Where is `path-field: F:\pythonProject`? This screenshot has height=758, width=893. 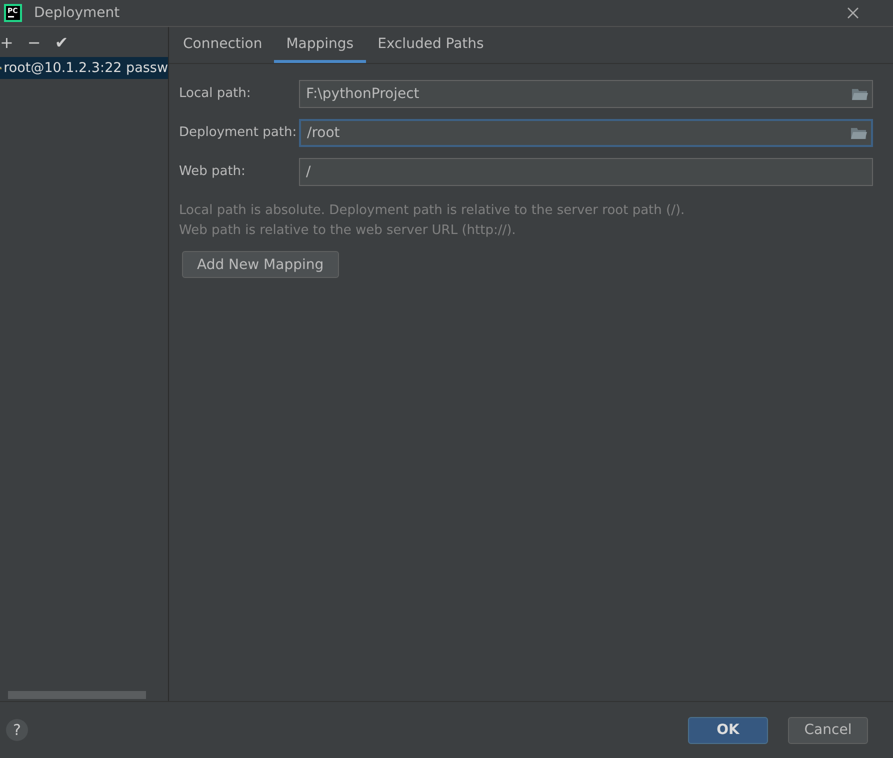
path-field: F:\pythonProject is located at coordinates (586, 94).